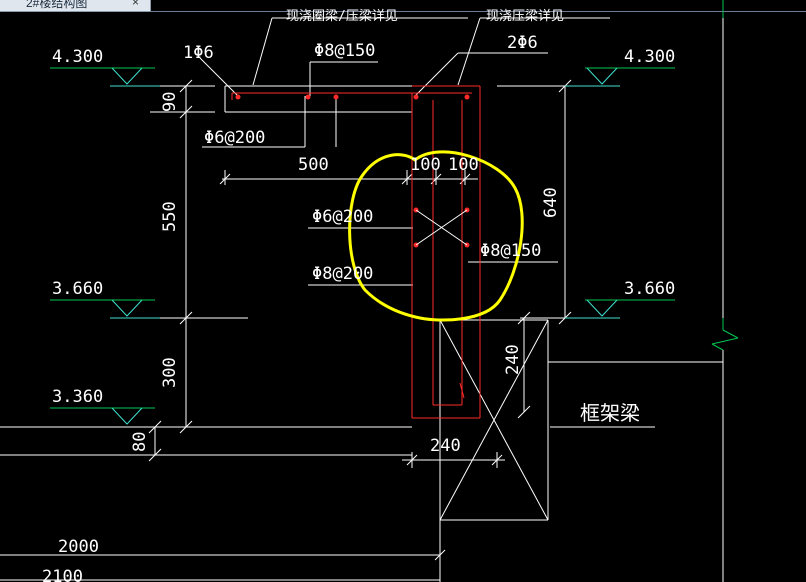  Describe the element at coordinates (170, 102) in the screenshot. I see `dim-90: 90` at that location.